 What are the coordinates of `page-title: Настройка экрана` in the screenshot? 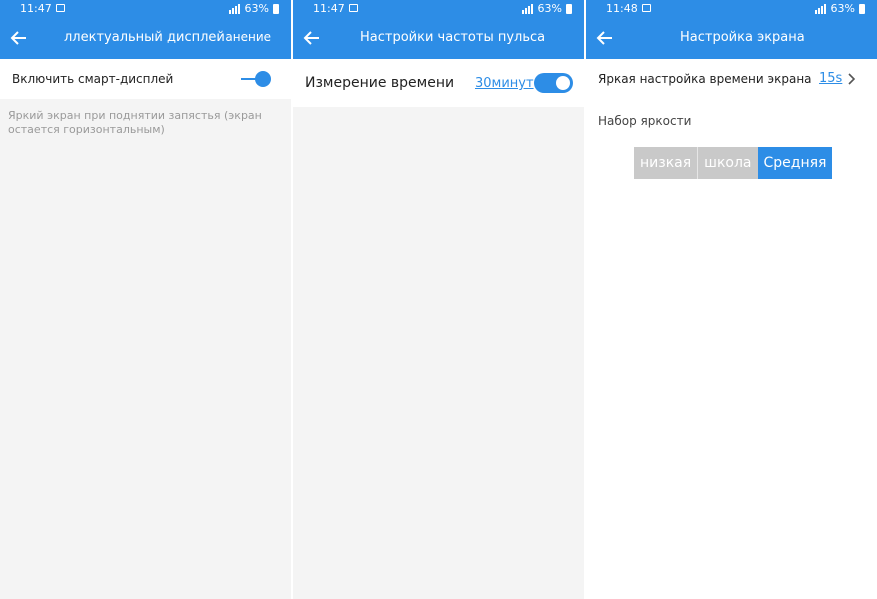 It's located at (742, 37).